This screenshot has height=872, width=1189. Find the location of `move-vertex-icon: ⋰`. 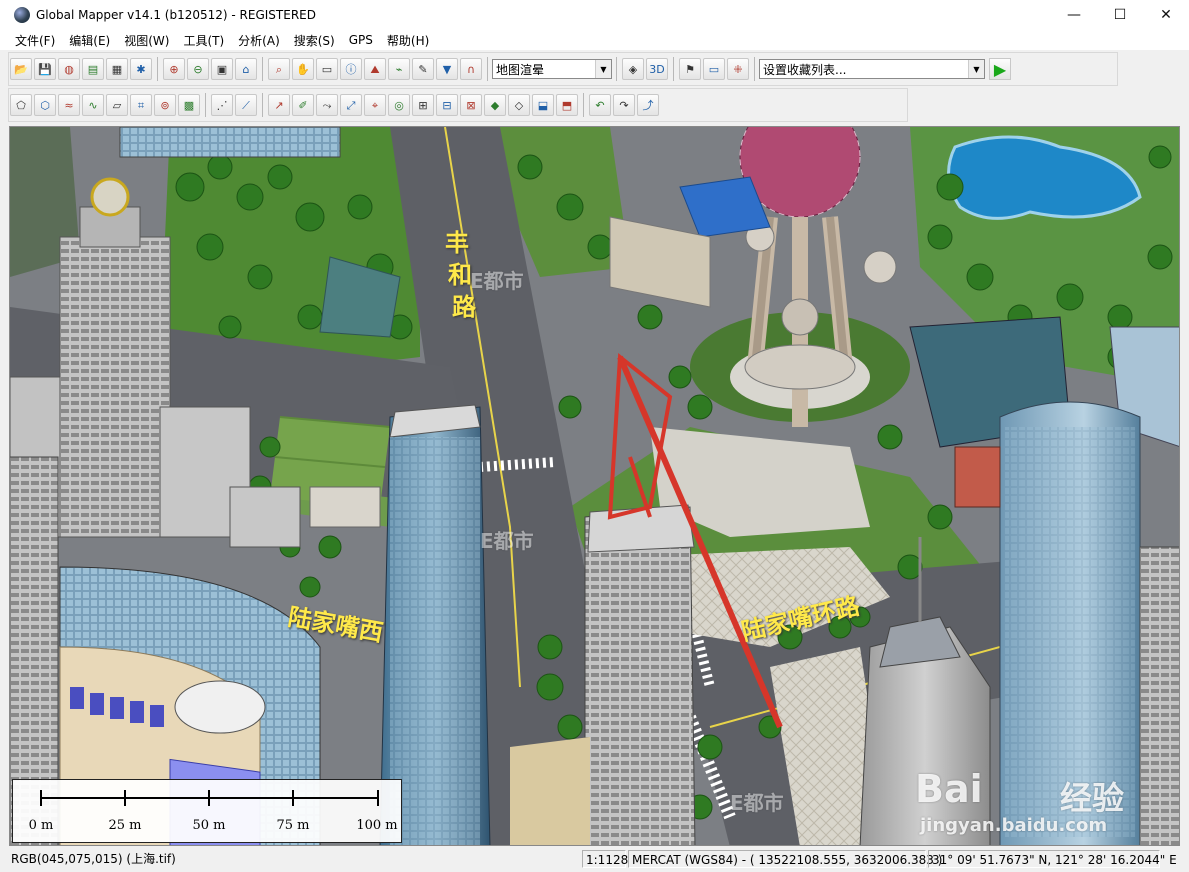

move-vertex-icon: ⋰ is located at coordinates (222, 105).